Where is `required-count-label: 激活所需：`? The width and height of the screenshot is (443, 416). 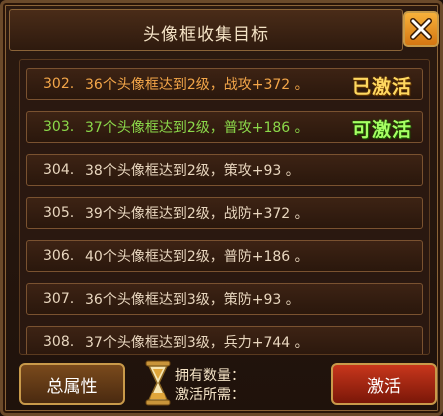
required-count-label: 激活所需： is located at coordinates (210, 395).